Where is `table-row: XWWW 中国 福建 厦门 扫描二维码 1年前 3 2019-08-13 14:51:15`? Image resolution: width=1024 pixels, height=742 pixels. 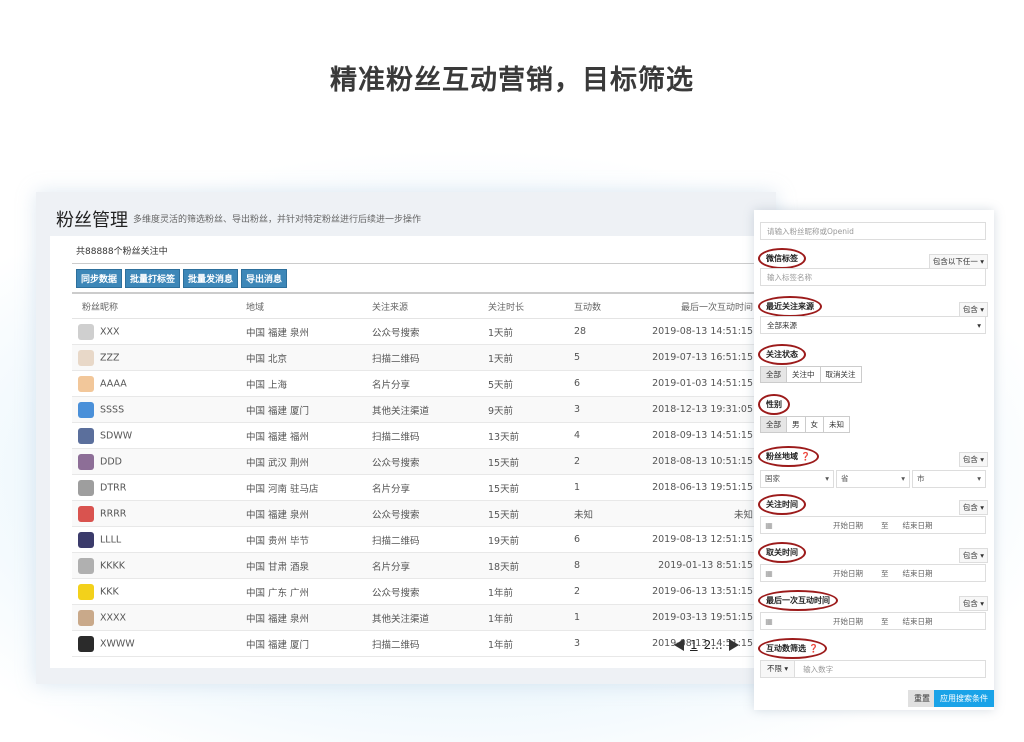
table-row: XWWW 中国 福建 厦门 扫描二维码 1年前 3 2019-08-13 14:51:15 is located at coordinates (413, 643).